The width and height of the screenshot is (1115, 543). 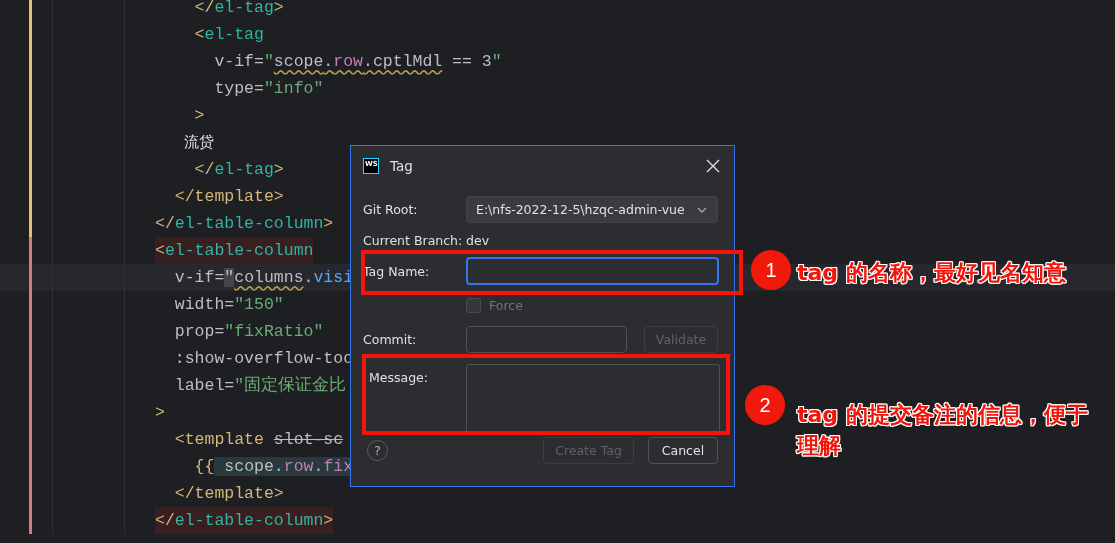 I want to click on code-line: 流贷, so click(x=198, y=142).